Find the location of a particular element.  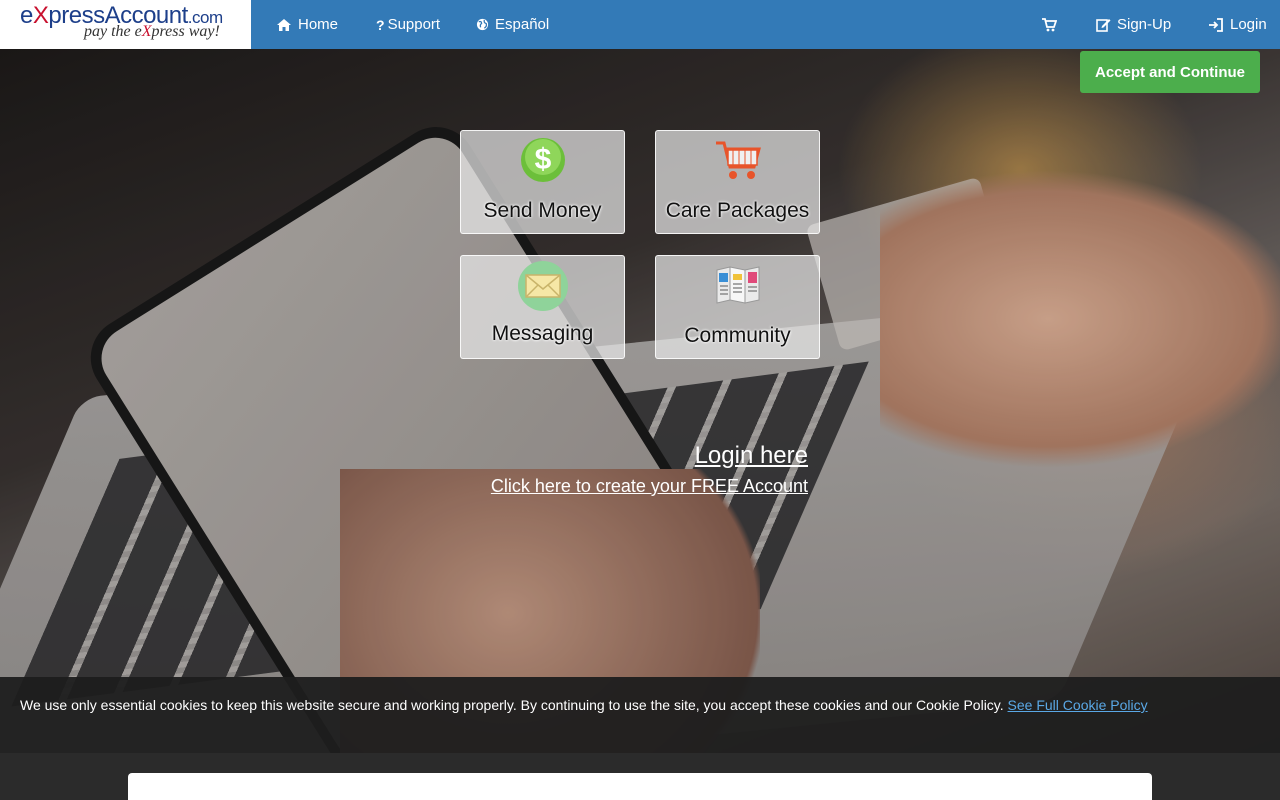

nav-home-link: Home is located at coordinates (307, 24).